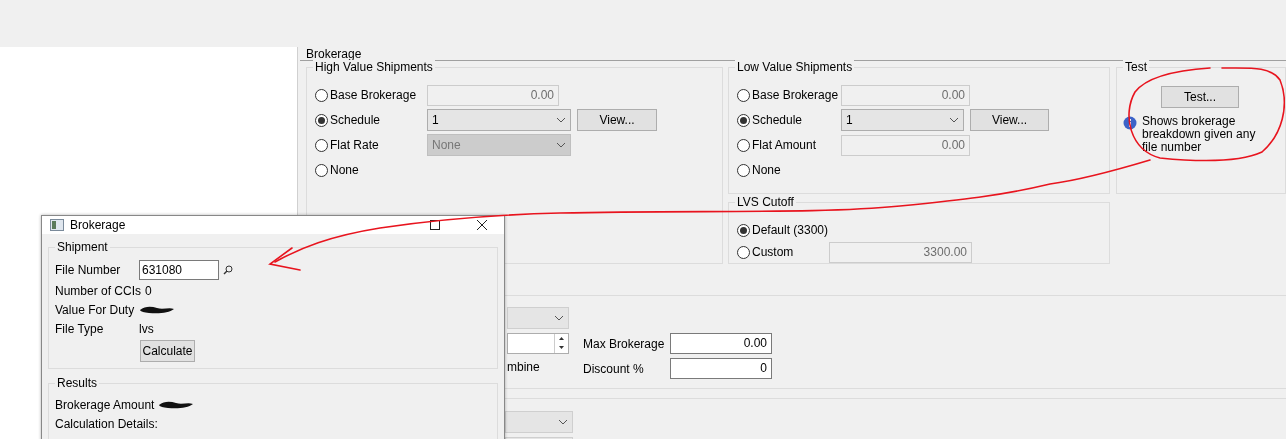 This screenshot has width=1286, height=439. What do you see at coordinates (167, 351) in the screenshot?
I see `calculate-button: Calculate` at bounding box center [167, 351].